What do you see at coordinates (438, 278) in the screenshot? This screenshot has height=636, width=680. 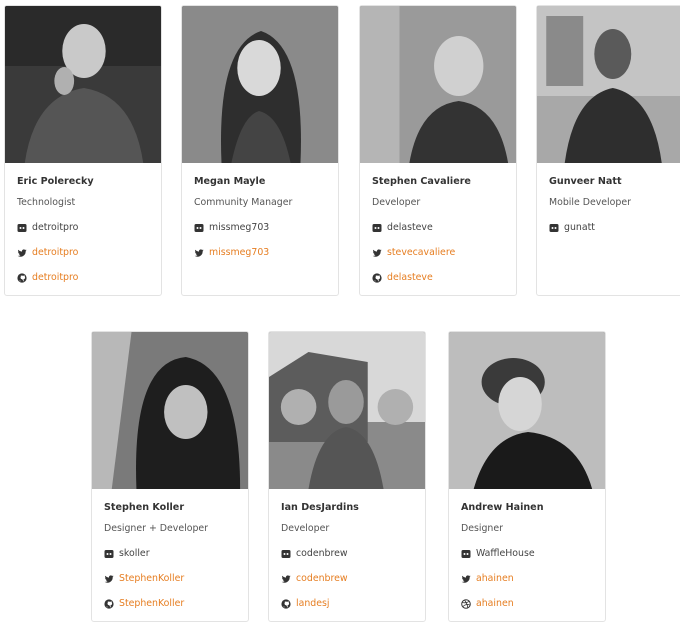 I see `github-link: delasteve` at bounding box center [438, 278].